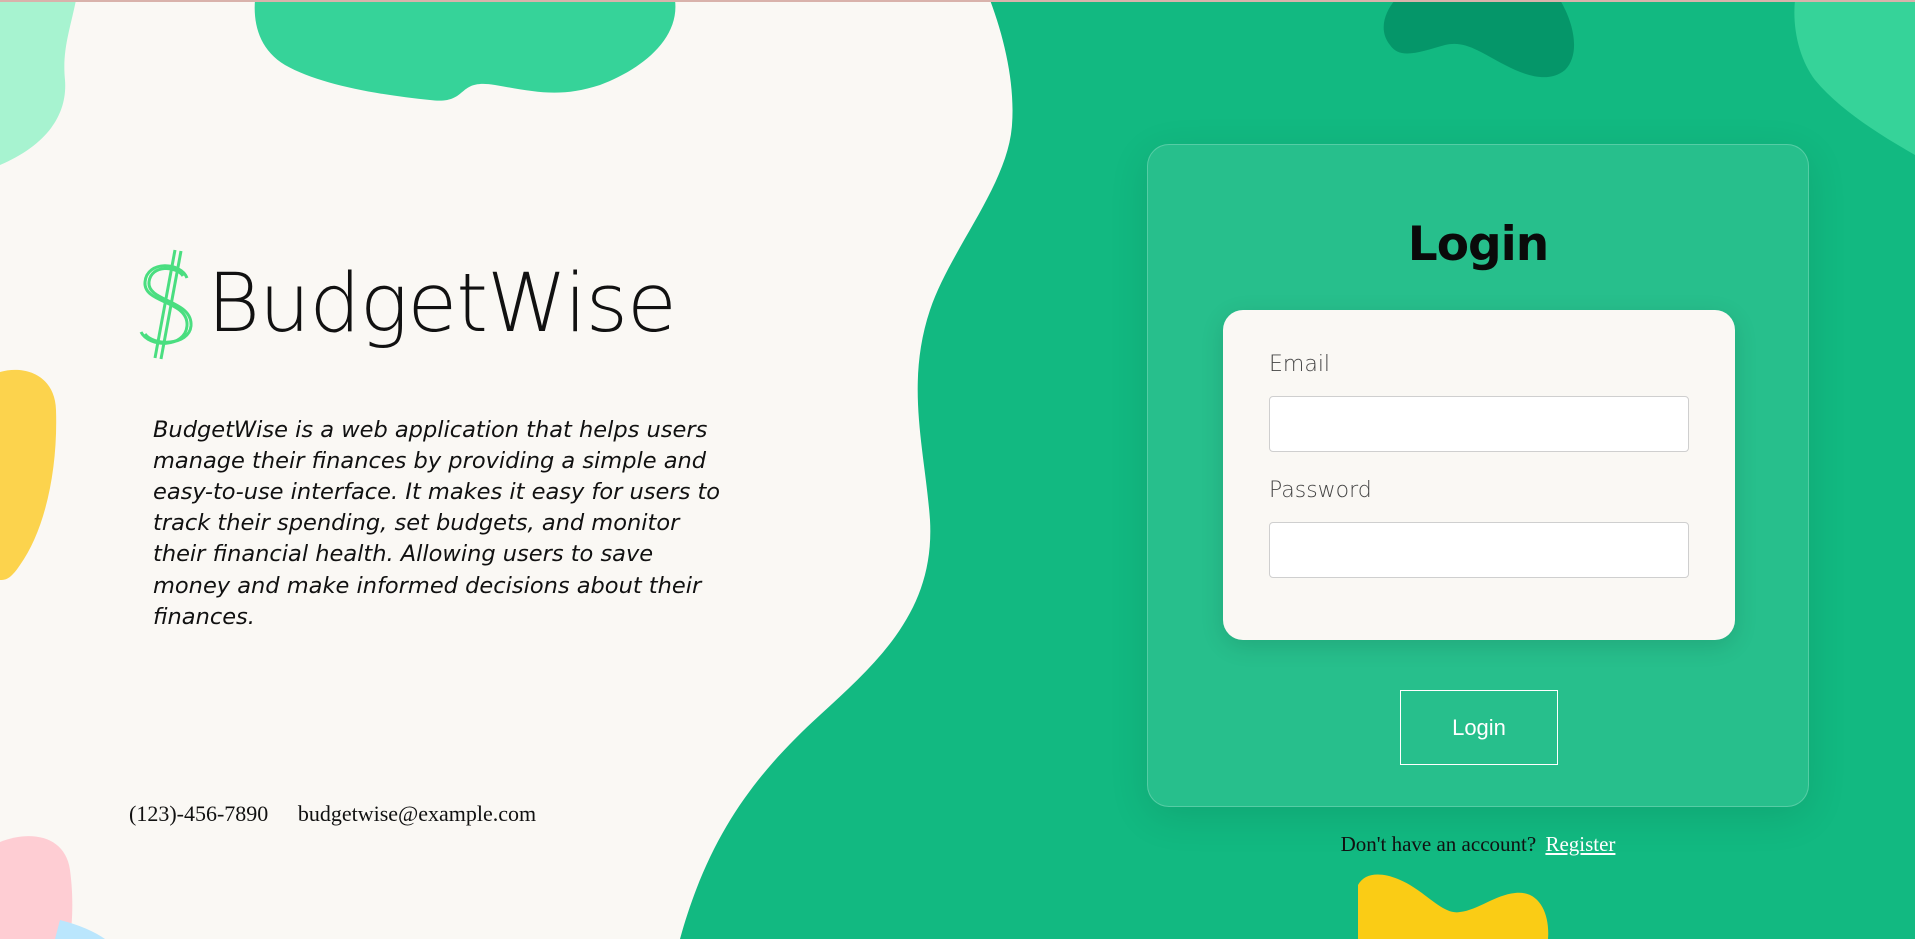 Image resolution: width=1915 pixels, height=939 pixels. Describe the element at coordinates (166, 304) in the screenshot. I see `dollar-icon` at that location.